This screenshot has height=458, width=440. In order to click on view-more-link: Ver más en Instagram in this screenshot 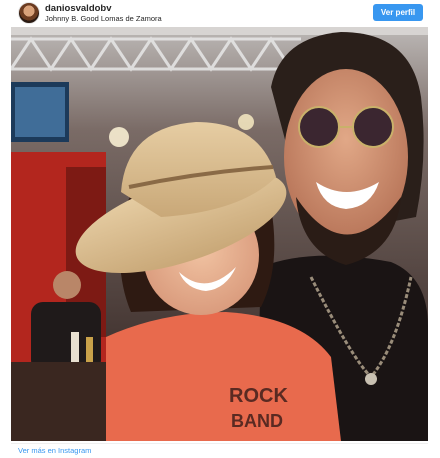, I will do `click(54, 451)`.